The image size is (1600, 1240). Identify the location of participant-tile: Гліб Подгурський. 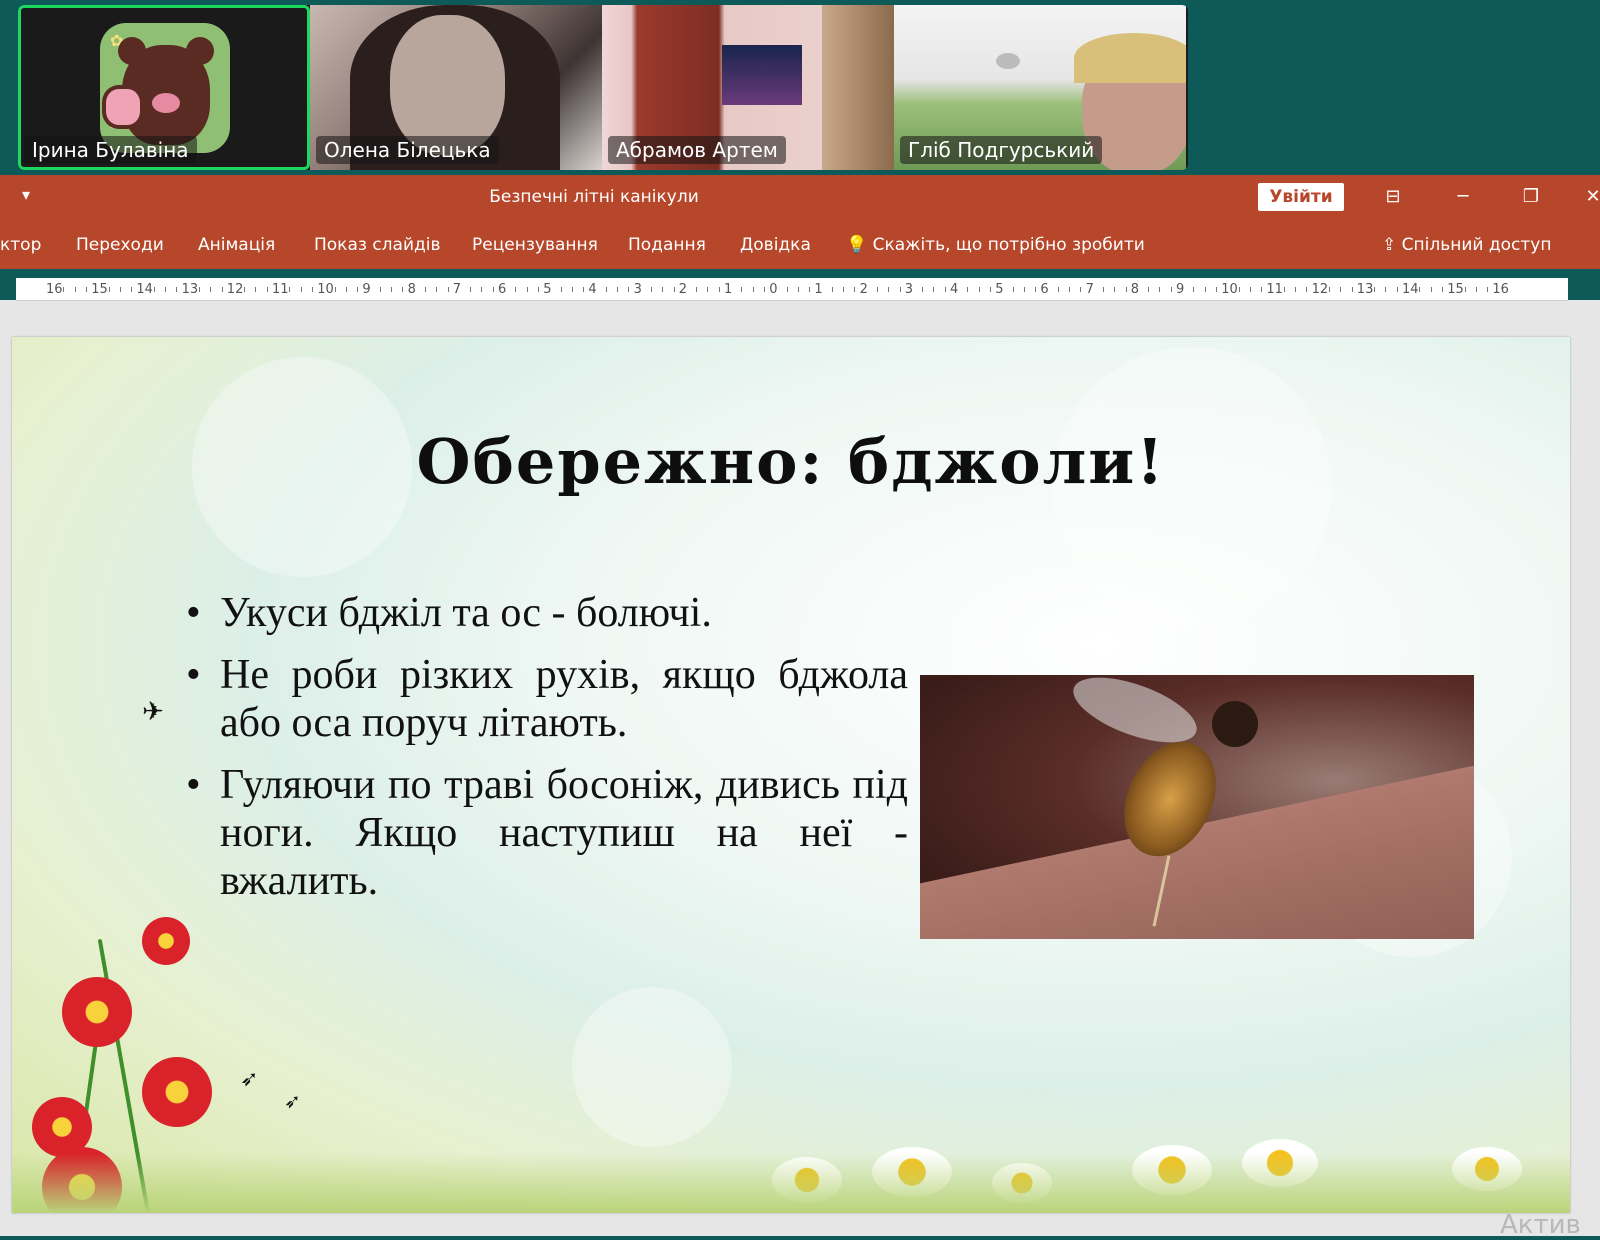
(1040, 87).